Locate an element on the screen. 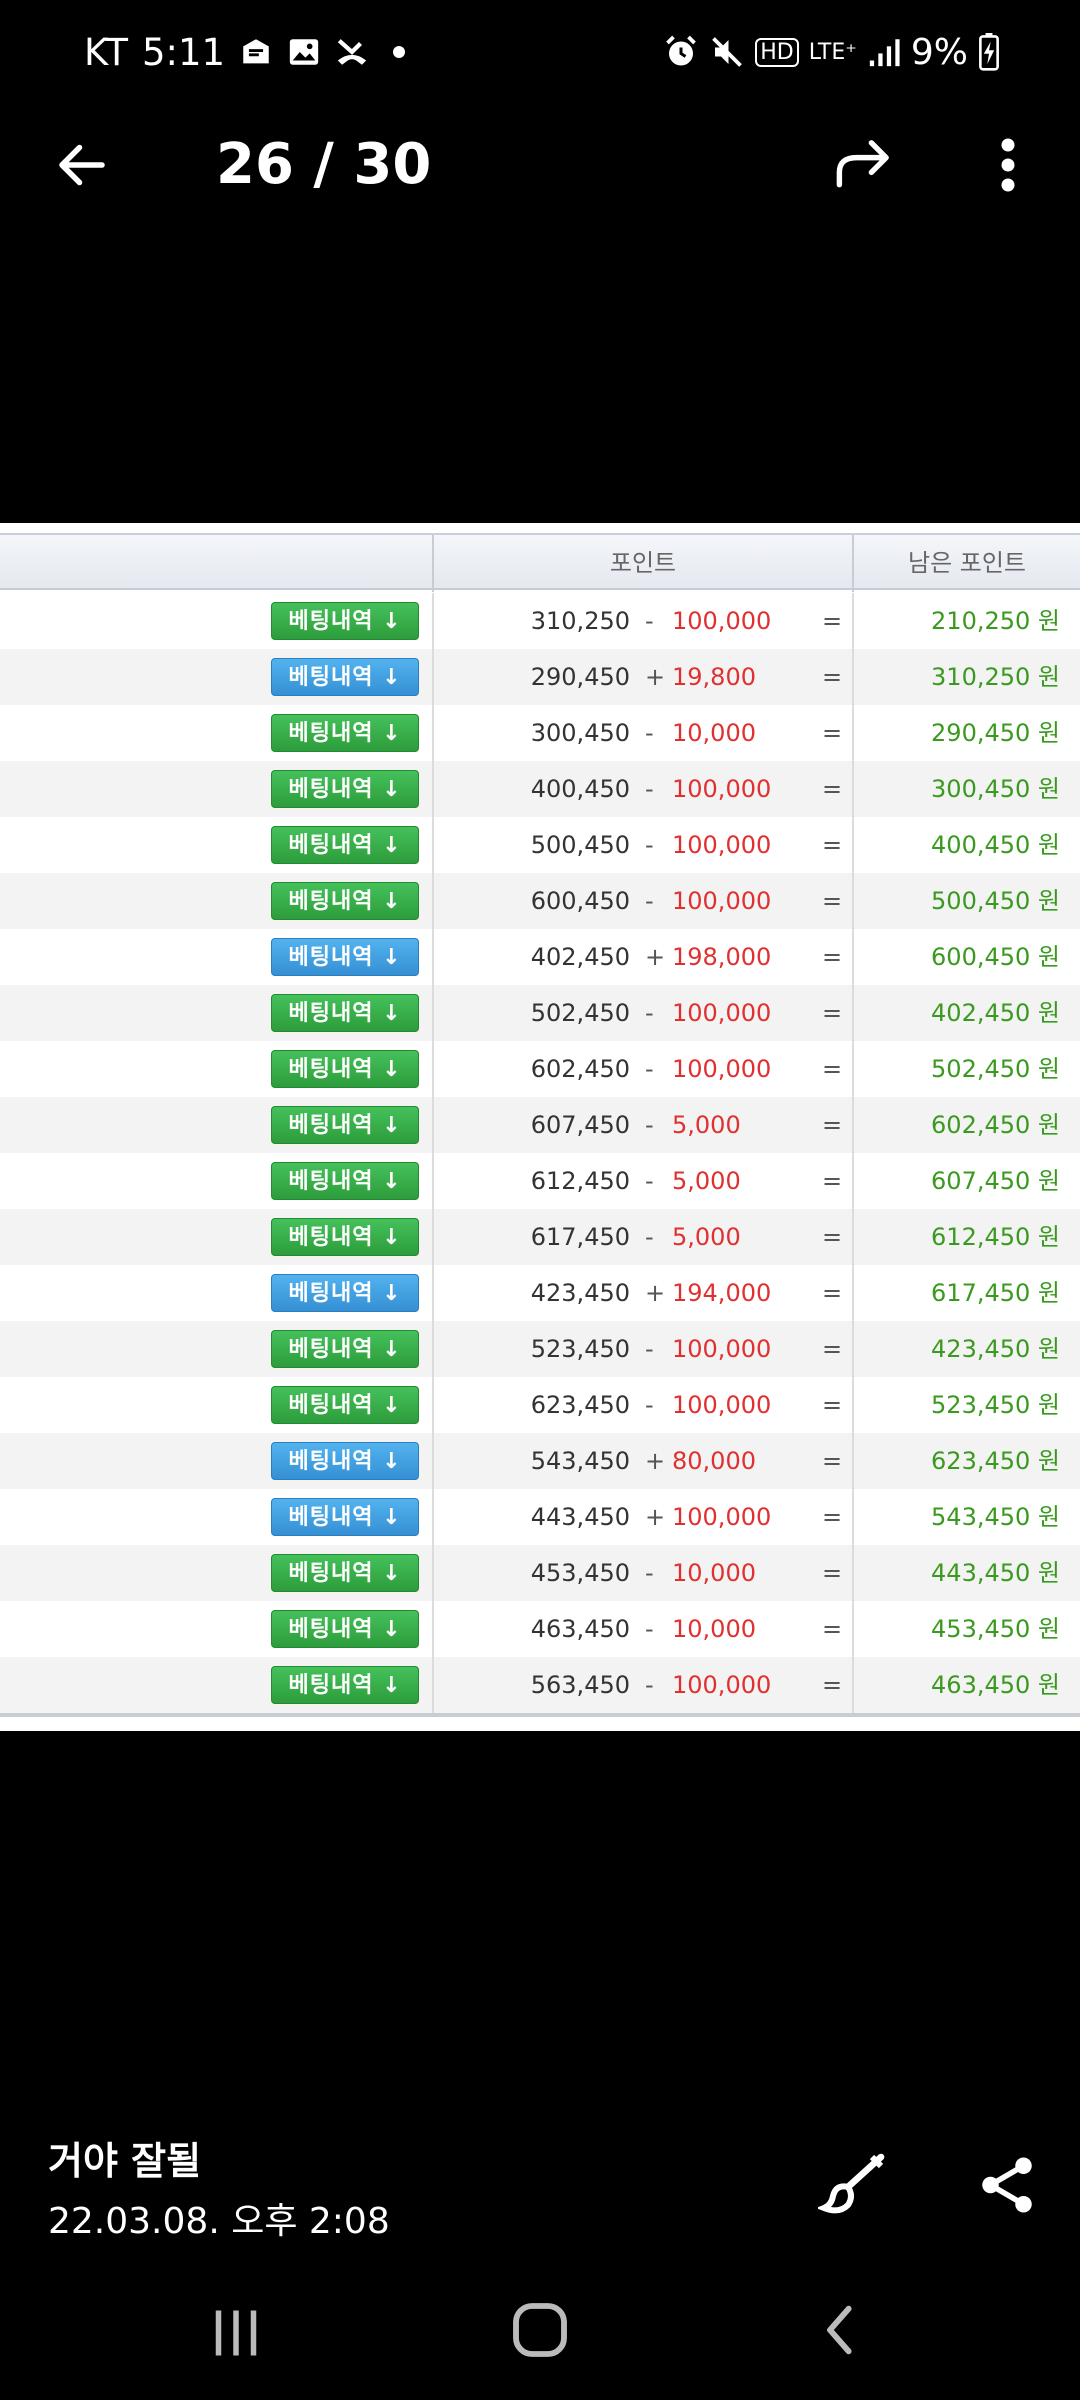  table-row: 베팅내역 ↓ 543,450 +80,000 = 623,450 원 is located at coordinates (540, 1461).